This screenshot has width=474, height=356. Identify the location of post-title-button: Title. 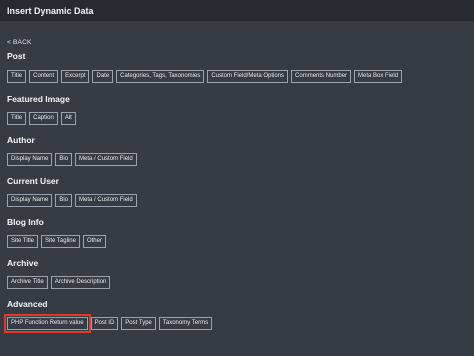
(17, 76).